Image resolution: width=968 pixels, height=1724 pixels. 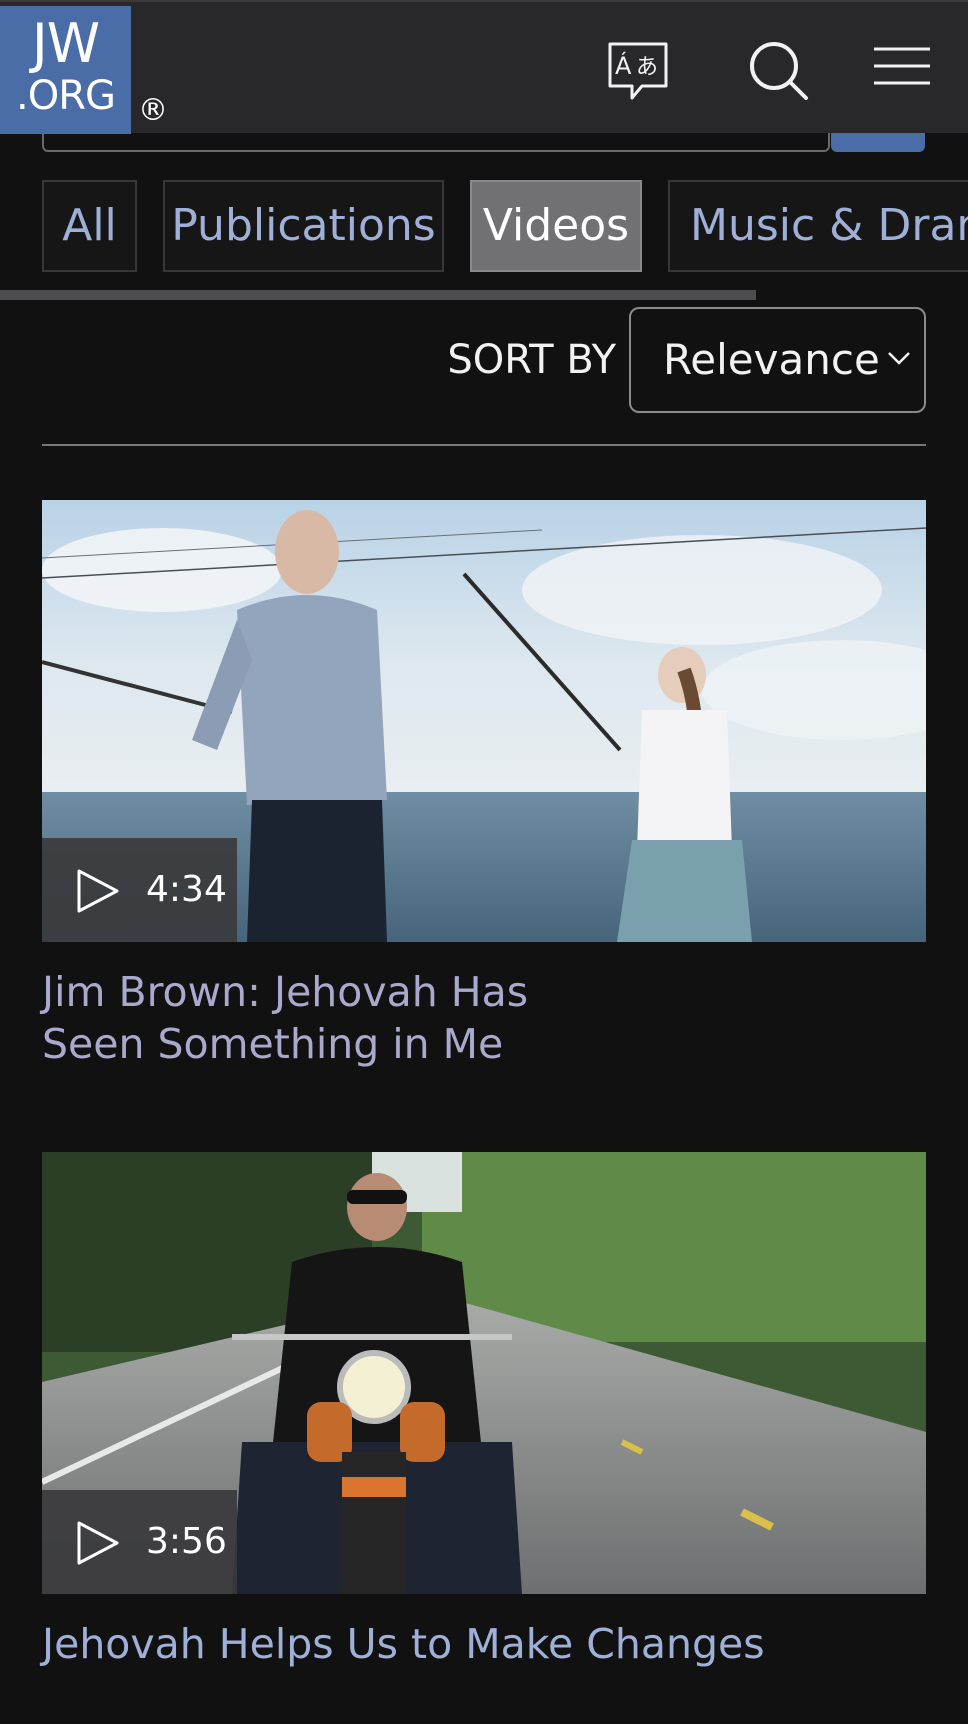 I want to click on search-icon, so click(x=779, y=71).